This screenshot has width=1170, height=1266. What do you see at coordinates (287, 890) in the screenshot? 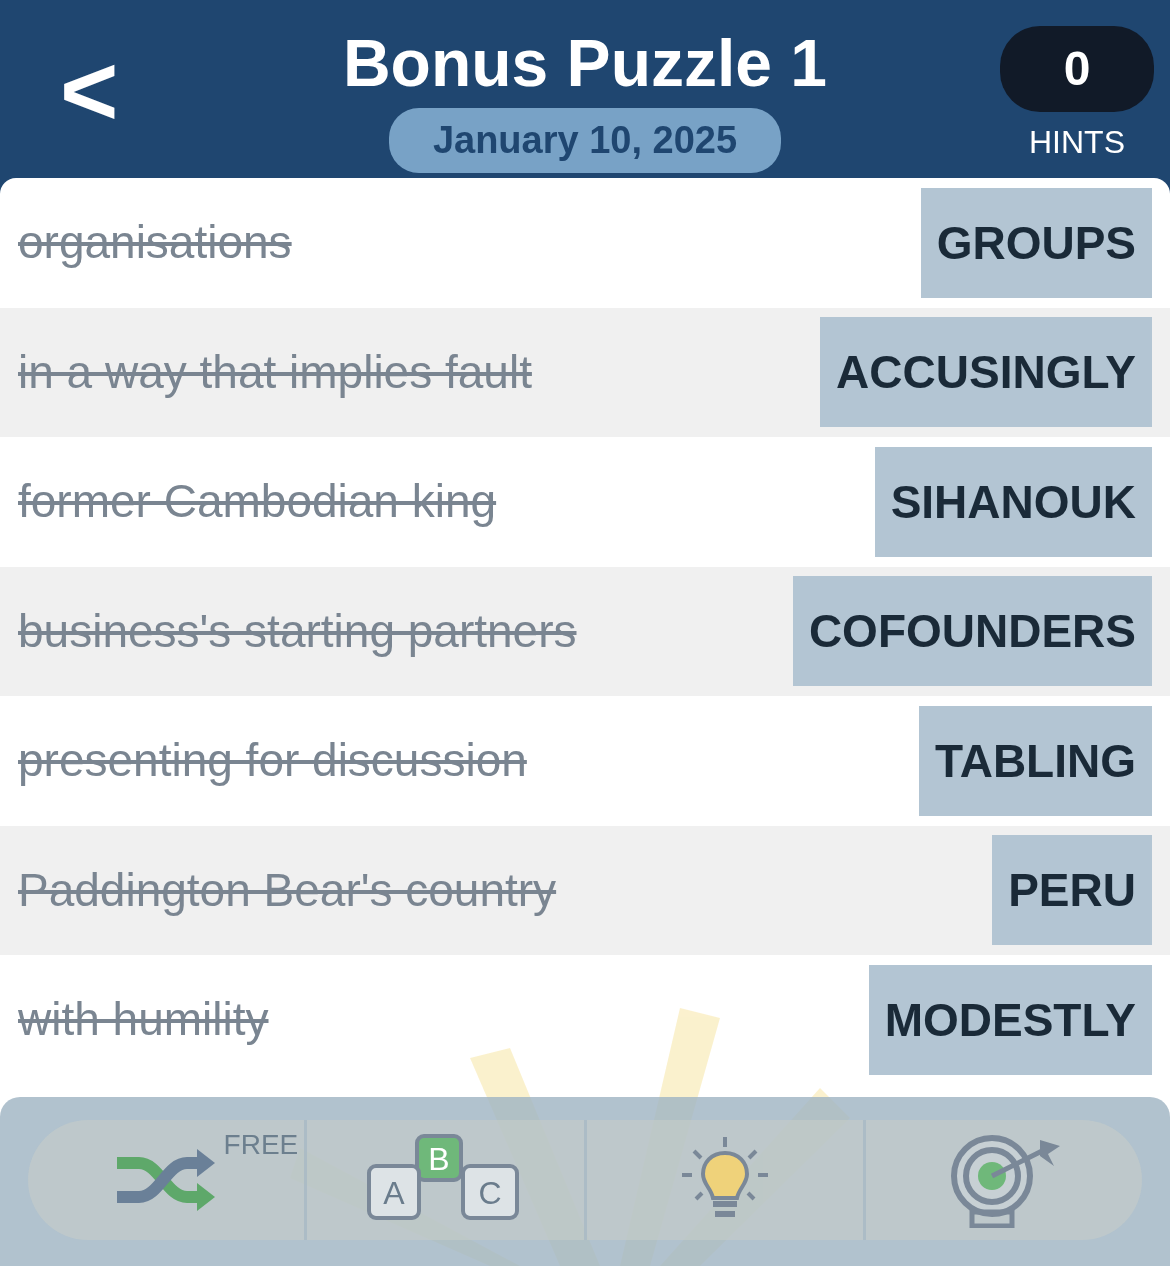
I see `clue-text: Paddington Bear's country` at bounding box center [287, 890].